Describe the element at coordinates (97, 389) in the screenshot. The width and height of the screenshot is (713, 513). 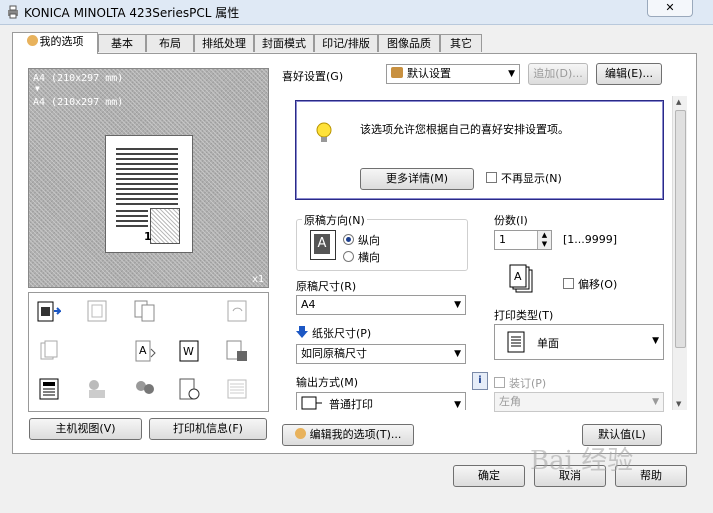
I see `user-auth-icon` at that location.